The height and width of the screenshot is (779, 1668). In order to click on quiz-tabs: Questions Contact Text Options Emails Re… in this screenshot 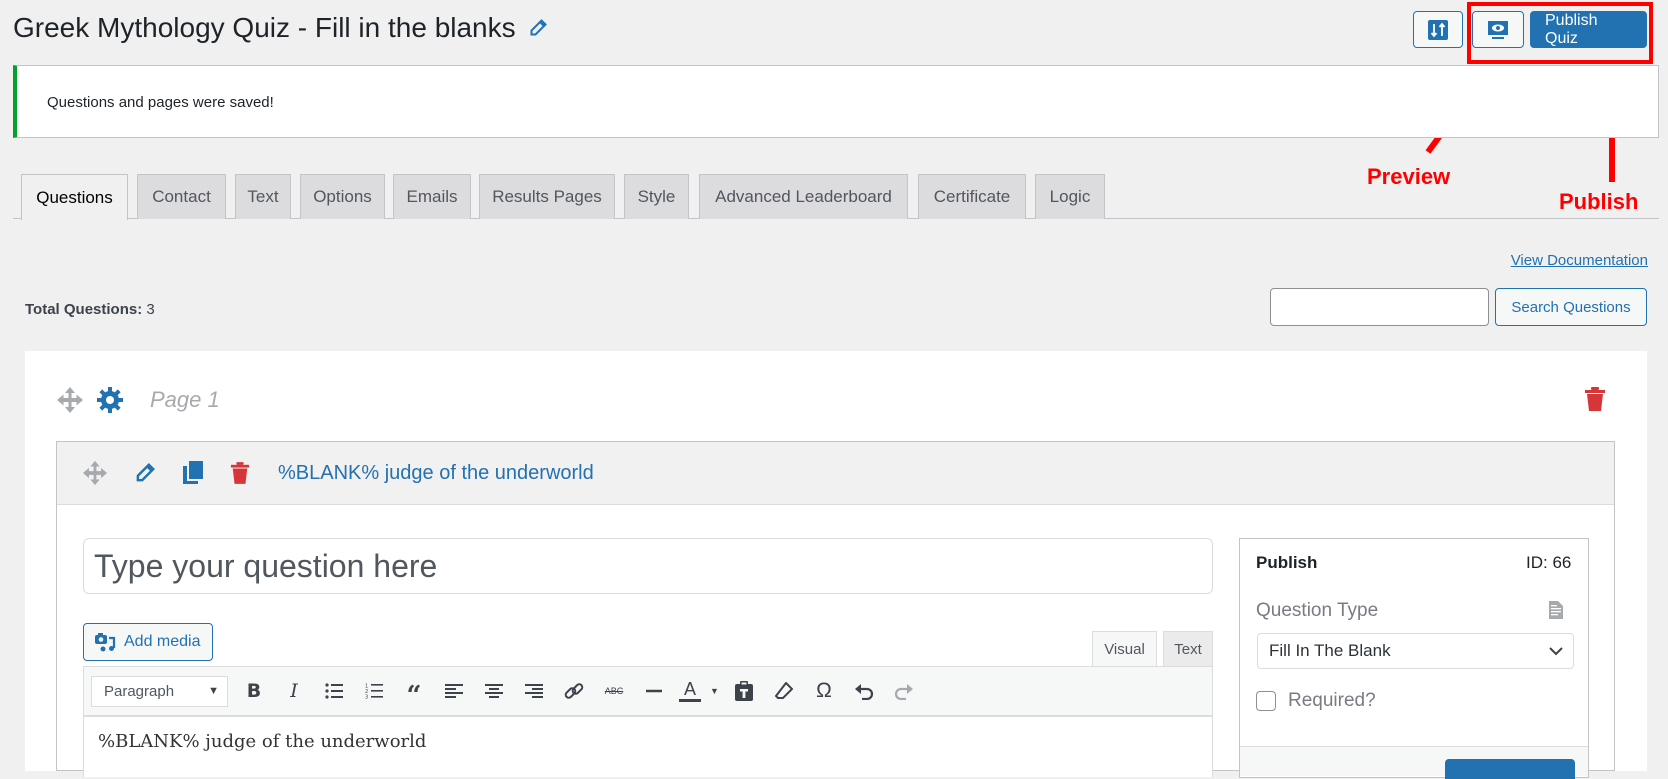, I will do `click(836, 197)`.